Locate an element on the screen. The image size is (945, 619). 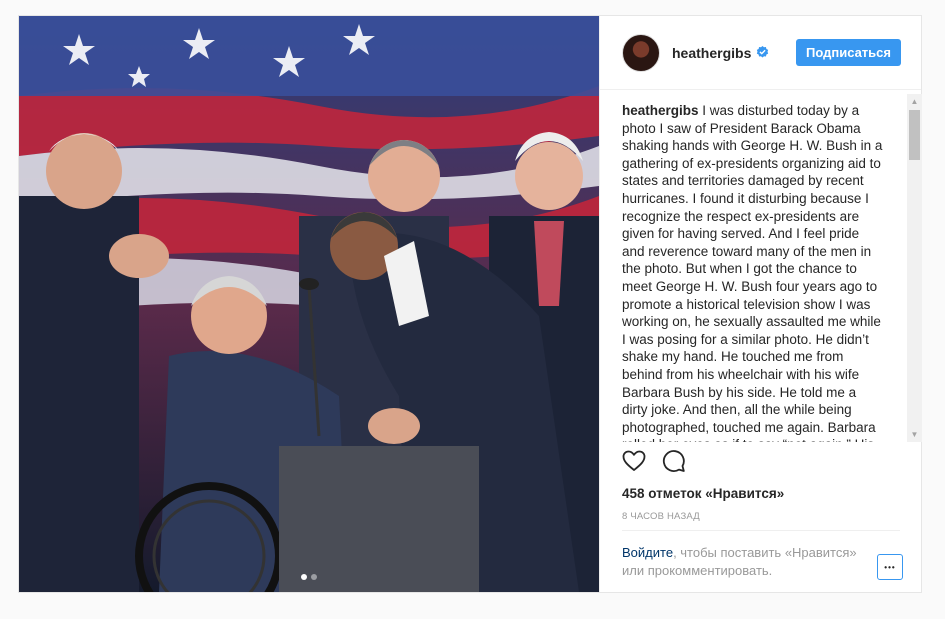
more-options-icon: ••• is located at coordinates (890, 567).